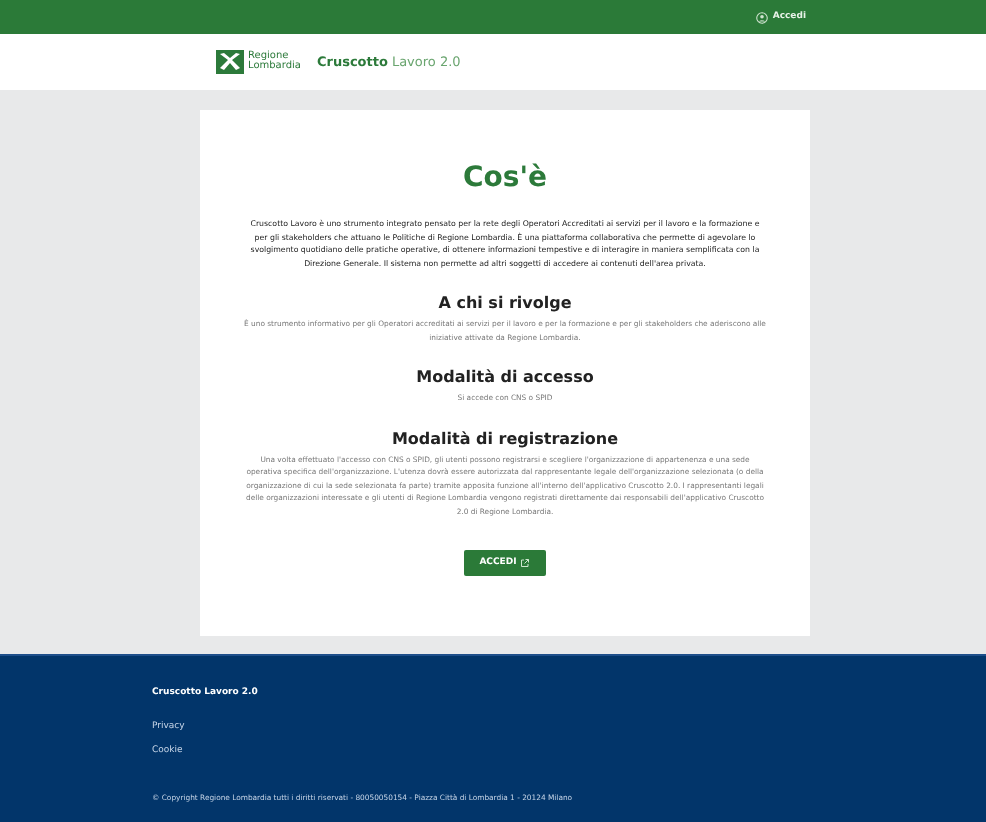  What do you see at coordinates (504, 178) in the screenshot?
I see `page-title: Cos'è` at bounding box center [504, 178].